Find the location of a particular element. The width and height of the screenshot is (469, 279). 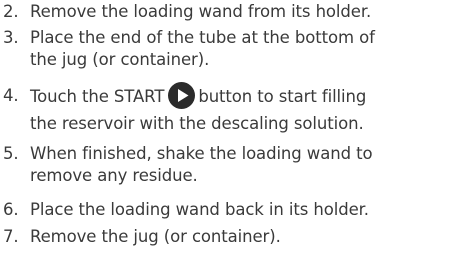

step-text: Touch the START button to start filling is located at coordinates (198, 96).